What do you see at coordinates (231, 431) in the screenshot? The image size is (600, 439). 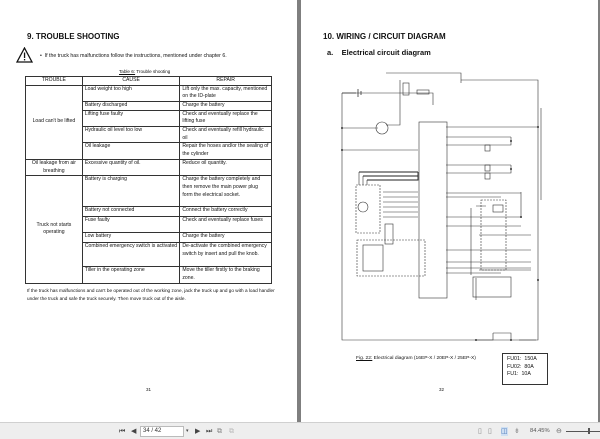 I see `paste-icon: ⧉` at bounding box center [231, 431].